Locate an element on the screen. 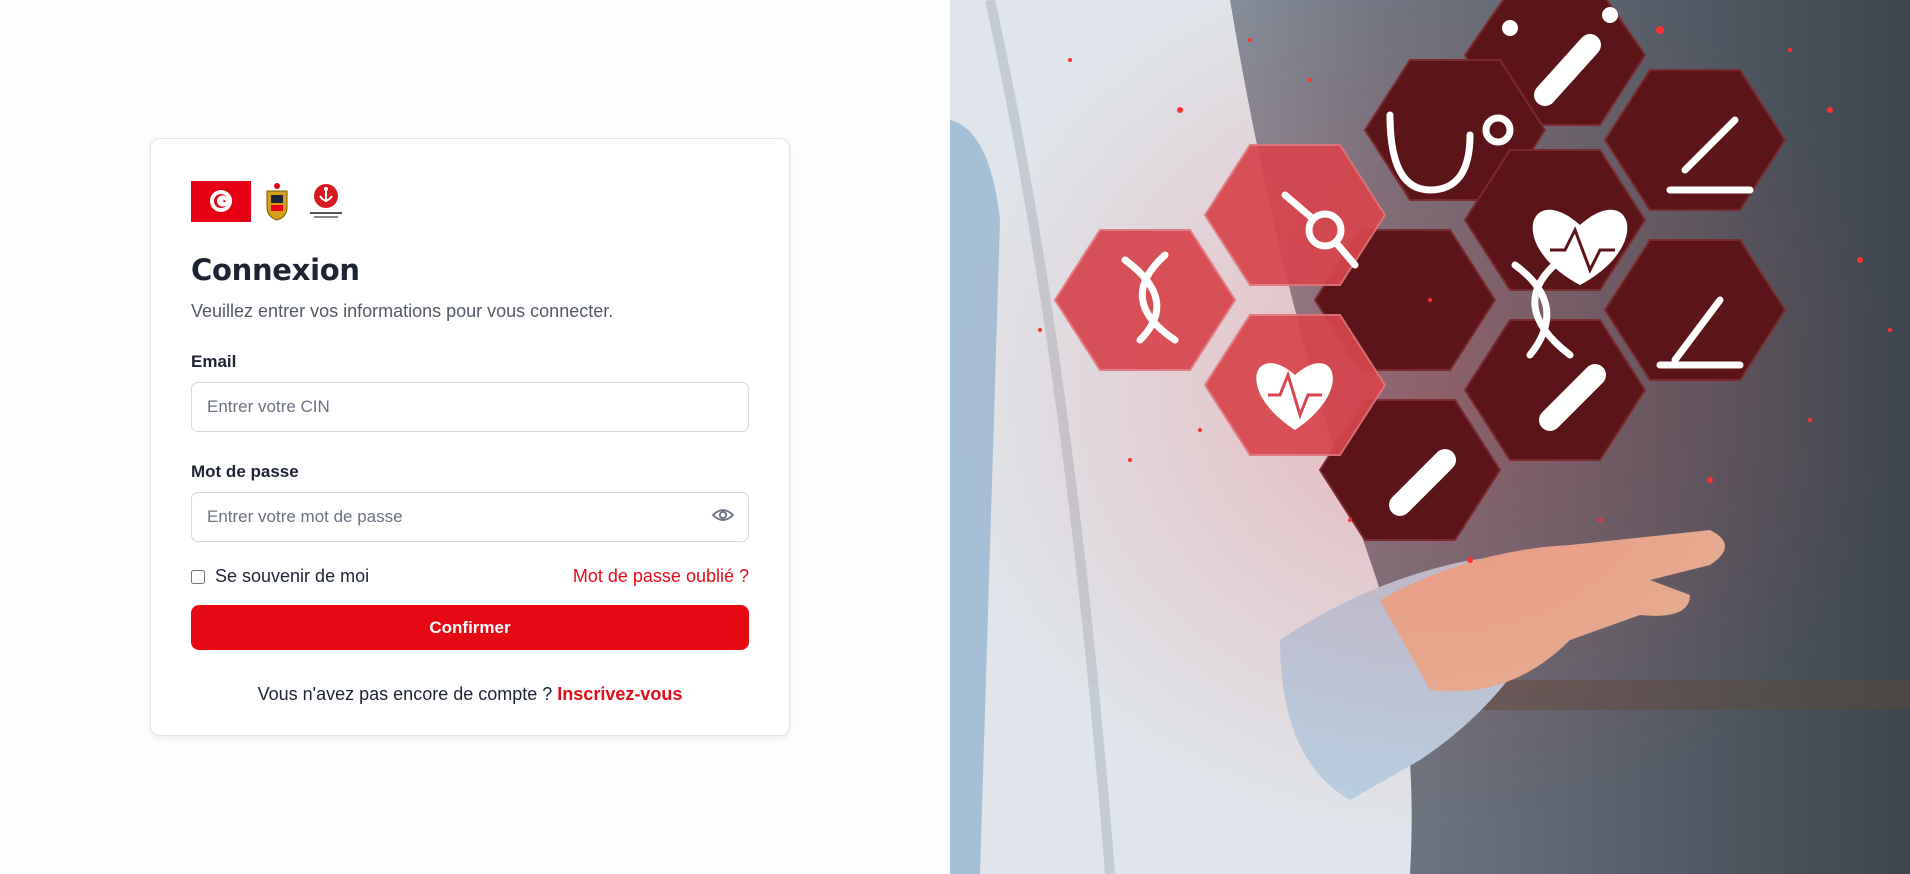 This screenshot has height=874, width=1910. password-wrapper is located at coordinates (470, 512).